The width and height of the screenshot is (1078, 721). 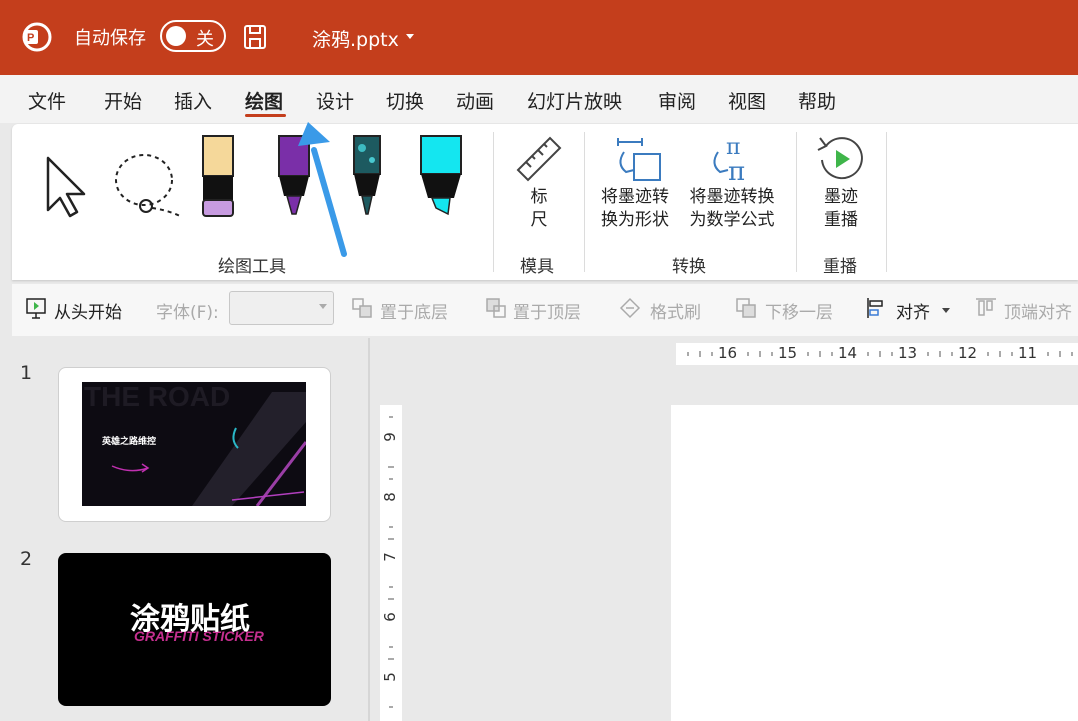 What do you see at coordinates (389, 497) in the screenshot?
I see `ruler-number: 8` at bounding box center [389, 497].